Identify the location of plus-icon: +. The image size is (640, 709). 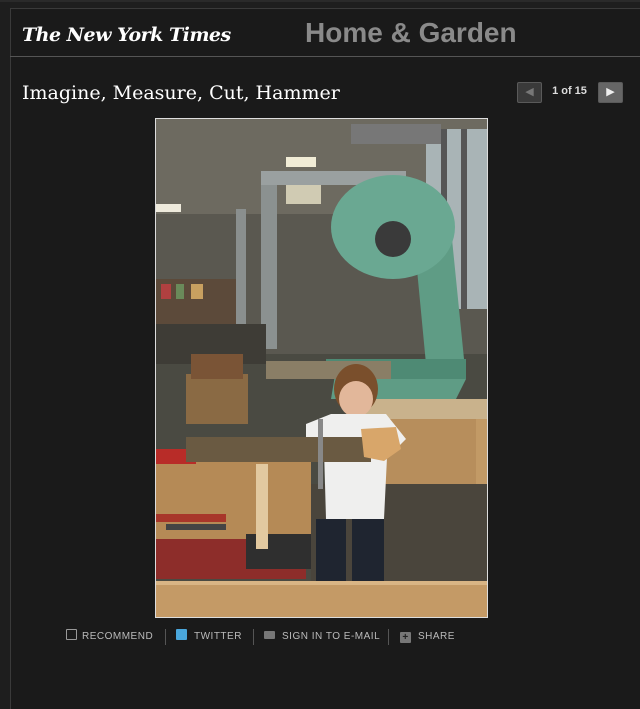
(405, 637).